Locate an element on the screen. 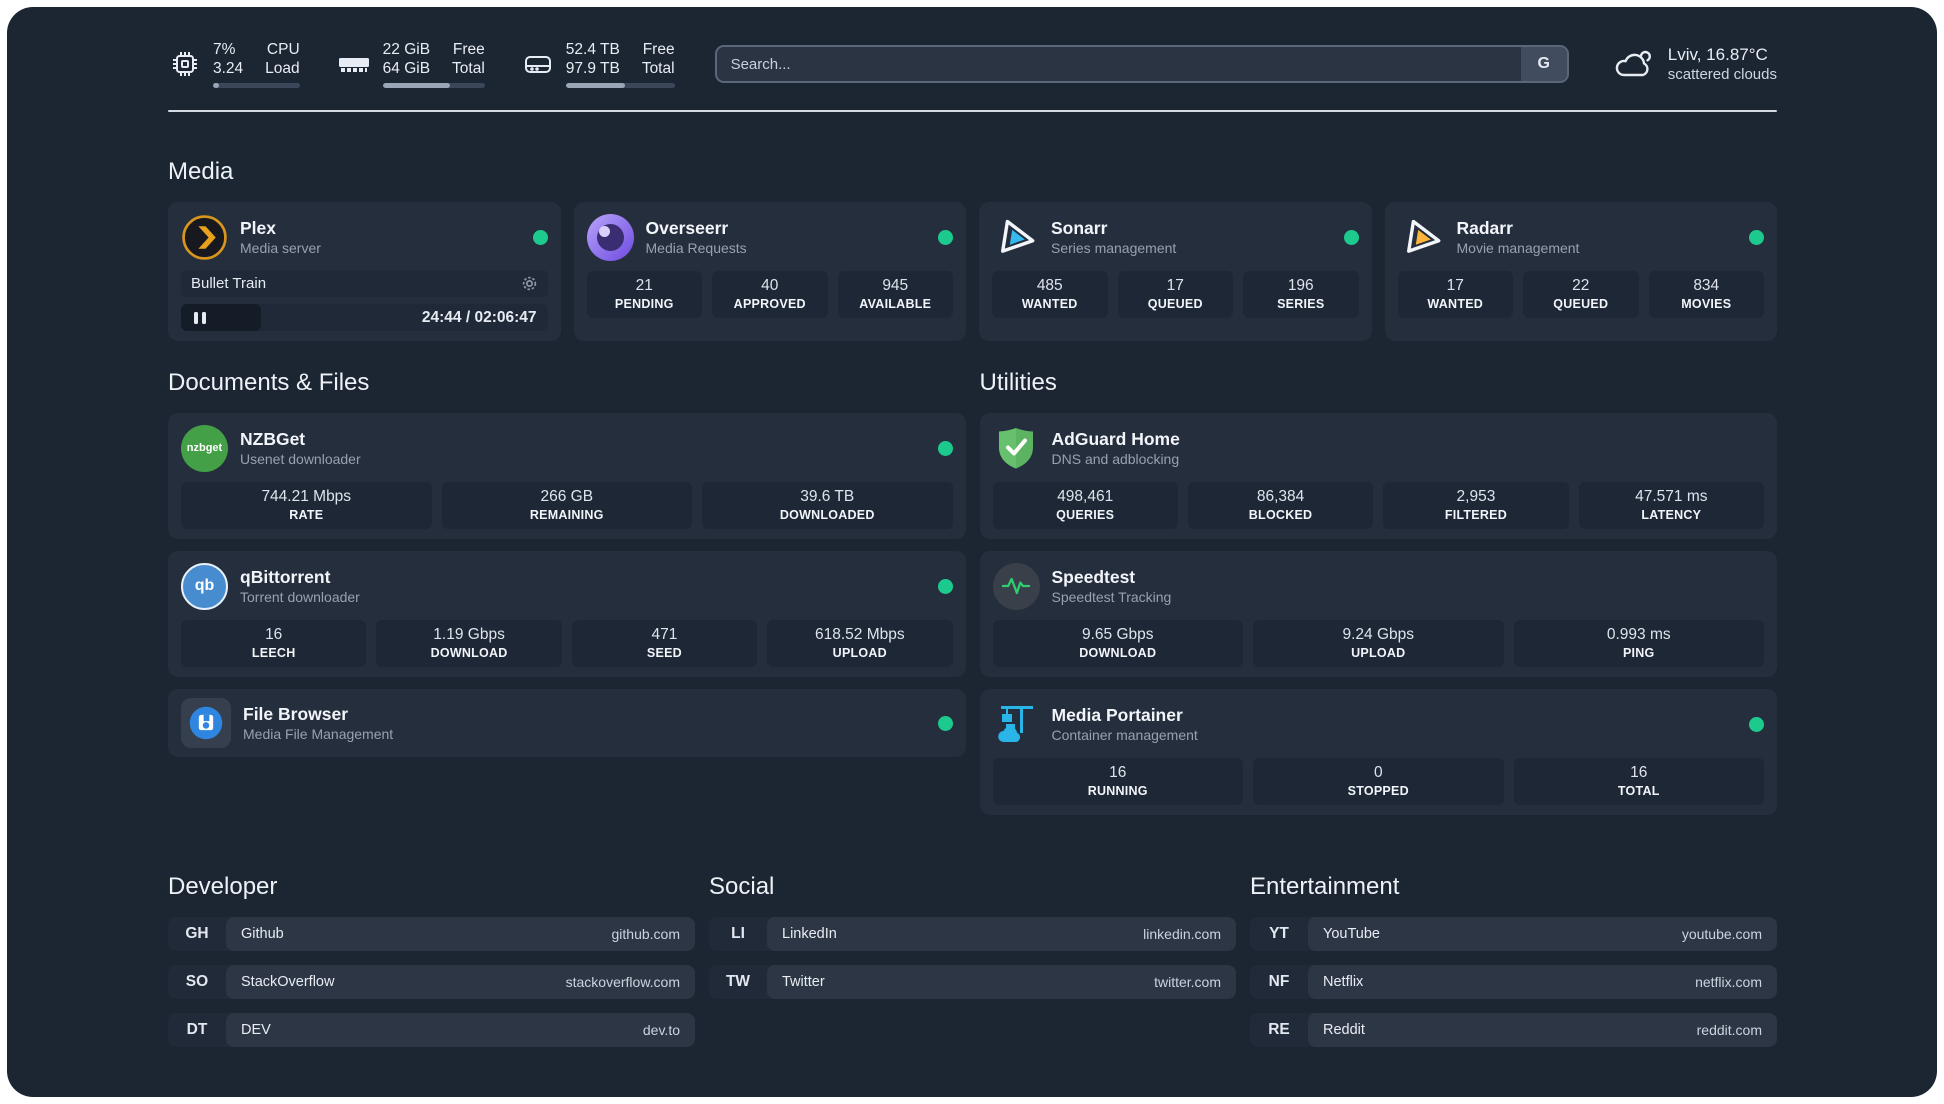 The image size is (1944, 1104). portainer-logo-icon is located at coordinates (1016, 724).